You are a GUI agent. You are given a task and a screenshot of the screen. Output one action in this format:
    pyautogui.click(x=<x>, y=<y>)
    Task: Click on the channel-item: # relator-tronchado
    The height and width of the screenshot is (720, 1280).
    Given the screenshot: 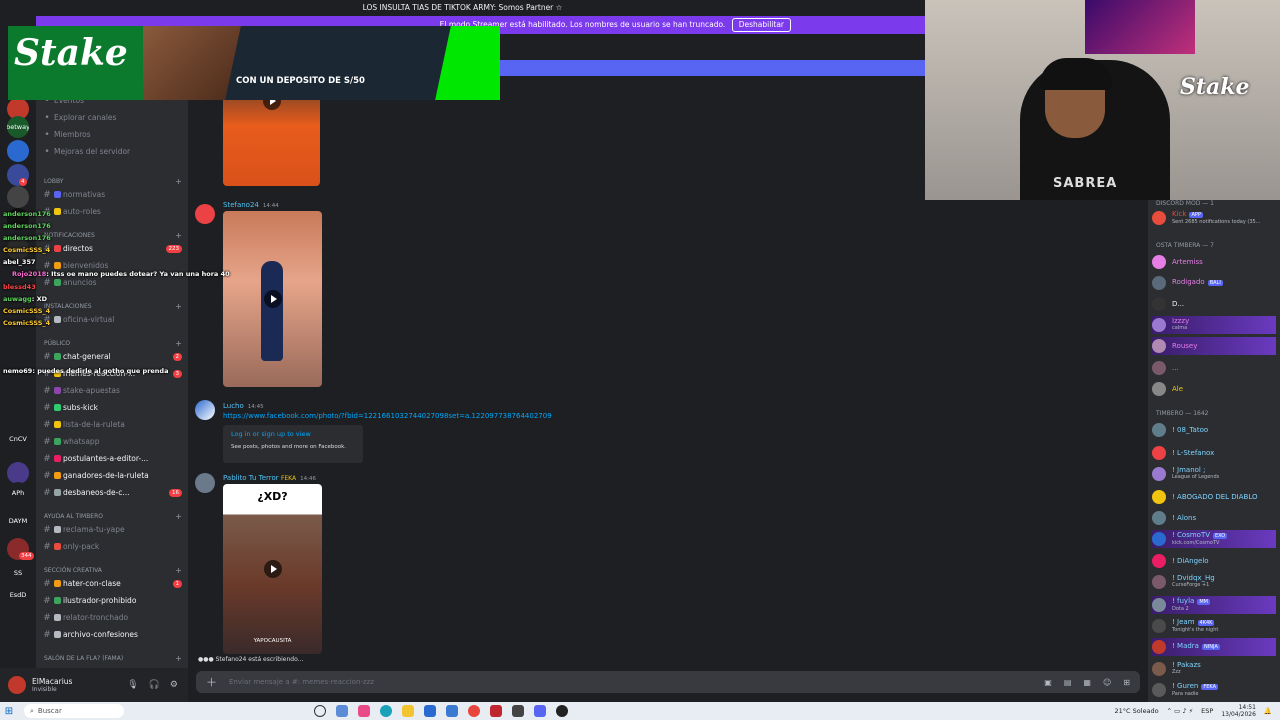 What is the action you would take?
    pyautogui.click(x=111, y=617)
    